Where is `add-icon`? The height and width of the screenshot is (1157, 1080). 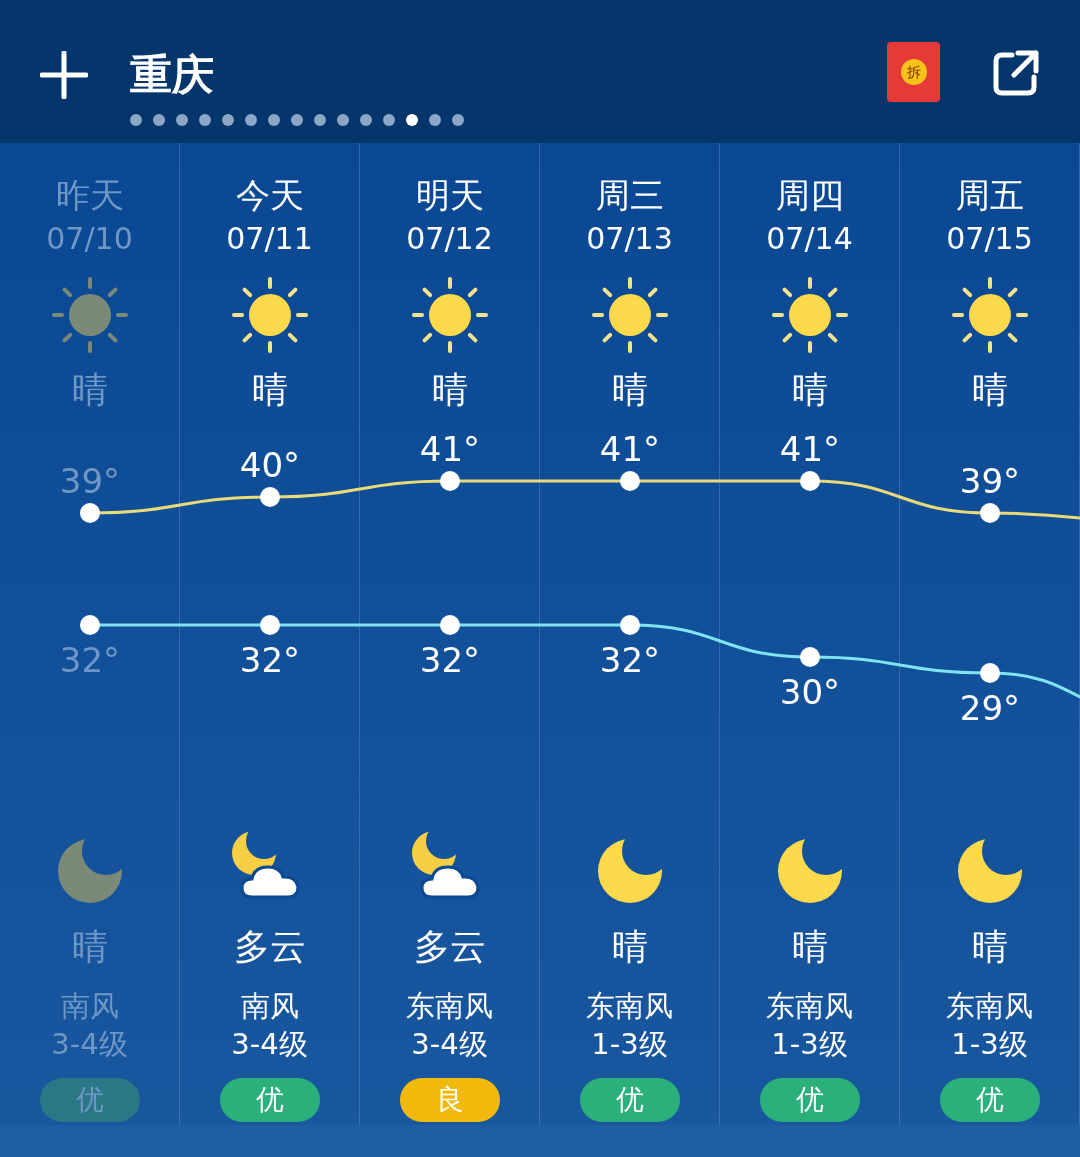 add-icon is located at coordinates (64, 75).